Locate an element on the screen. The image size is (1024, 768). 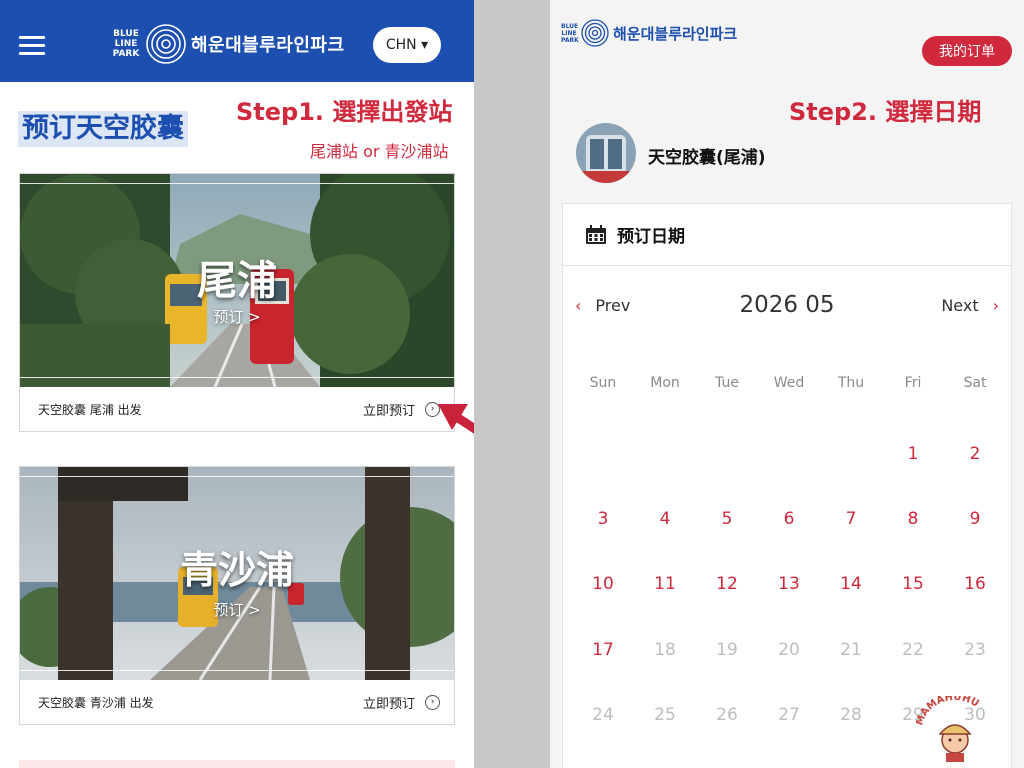
step2-annotation: Step2. 選擇日期 is located at coordinates (885, 112).